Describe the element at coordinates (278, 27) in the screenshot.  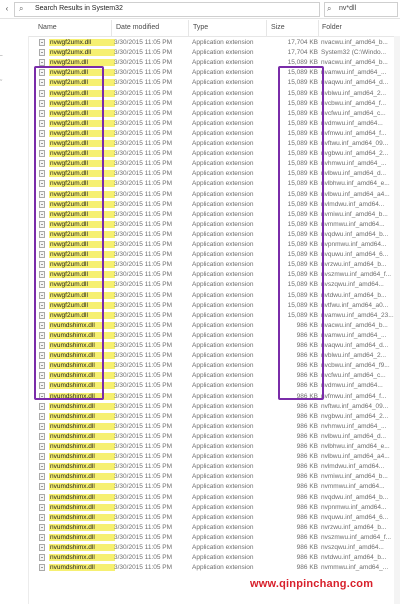
I see `column-header-size: Size` at that location.